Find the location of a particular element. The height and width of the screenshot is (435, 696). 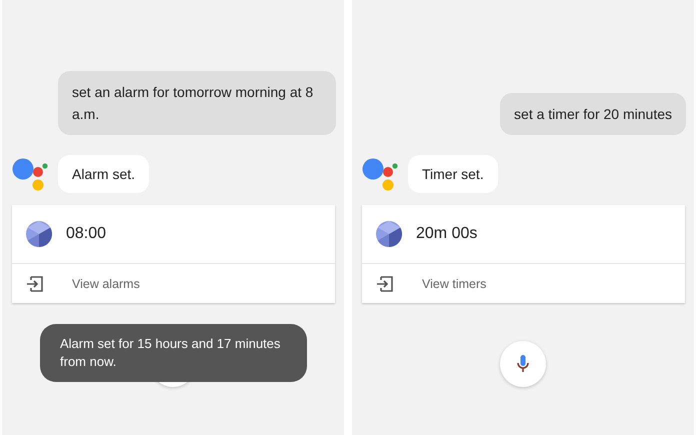

view-link: View alarms is located at coordinates (173, 283).